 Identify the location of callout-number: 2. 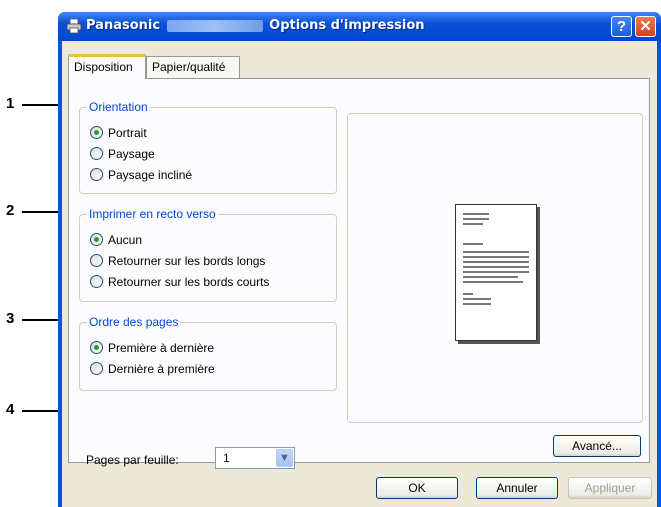
(10, 210).